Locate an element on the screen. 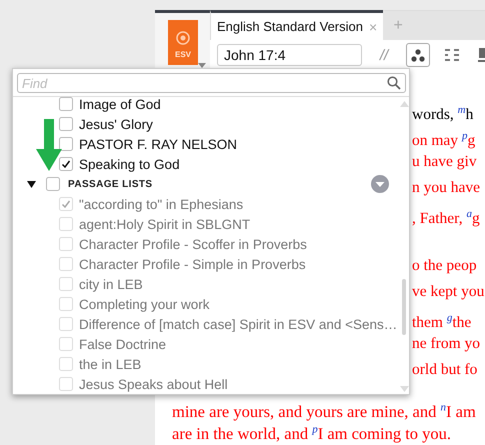 This screenshot has width=485, height=445. cluster-view-button is located at coordinates (418, 55).